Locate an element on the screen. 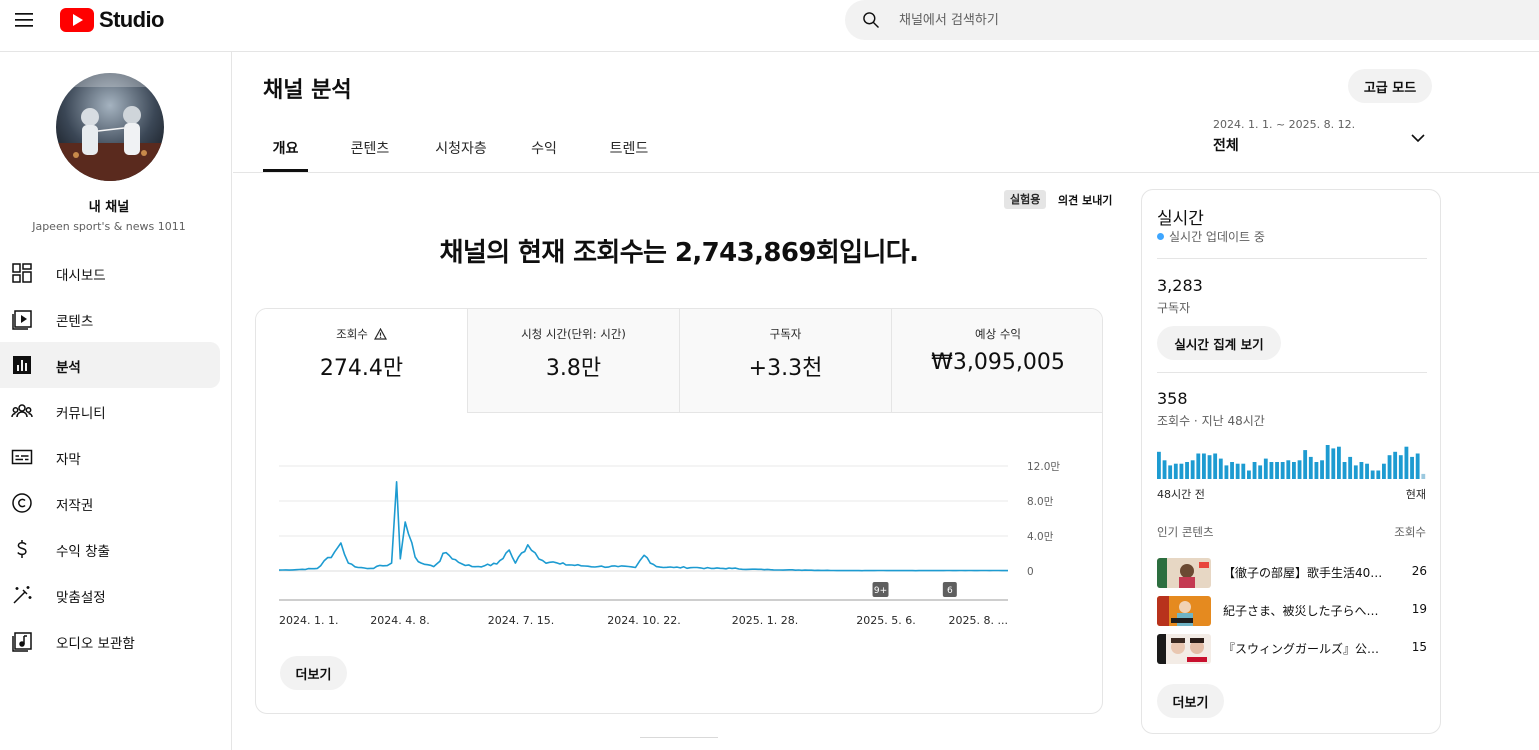 Image resolution: width=1539 pixels, height=750 pixels. sidebar-item-dashboard: 대시보드 is located at coordinates (110, 273).